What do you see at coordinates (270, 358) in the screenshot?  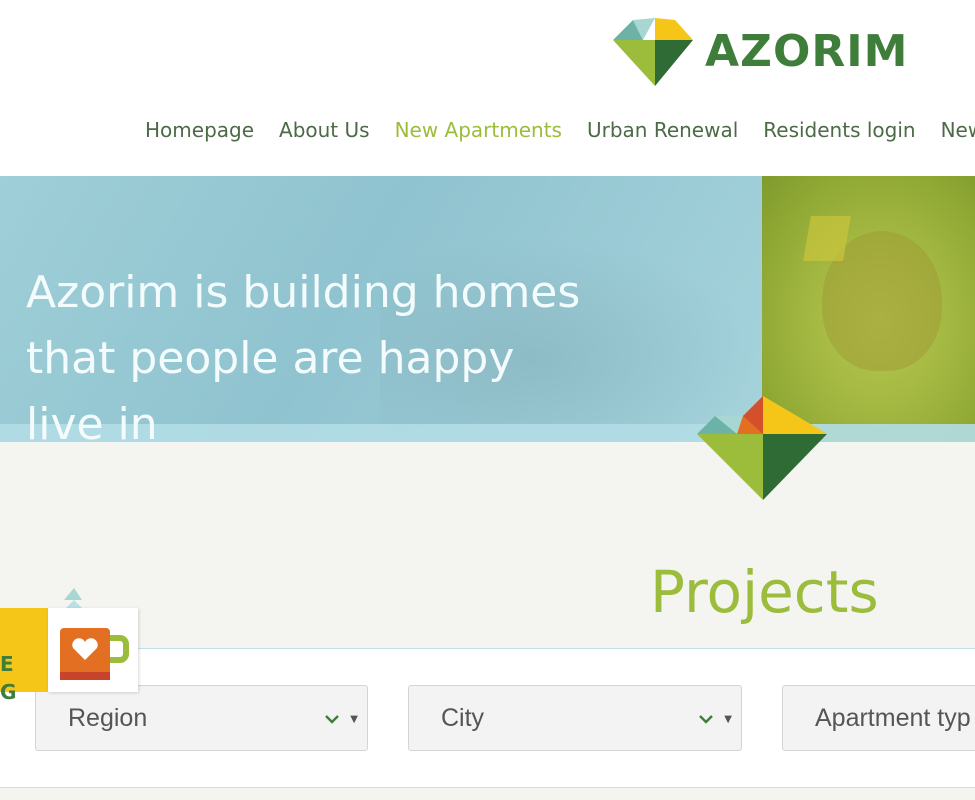 I see `hero-title-line-2: that people are happy` at bounding box center [270, 358].